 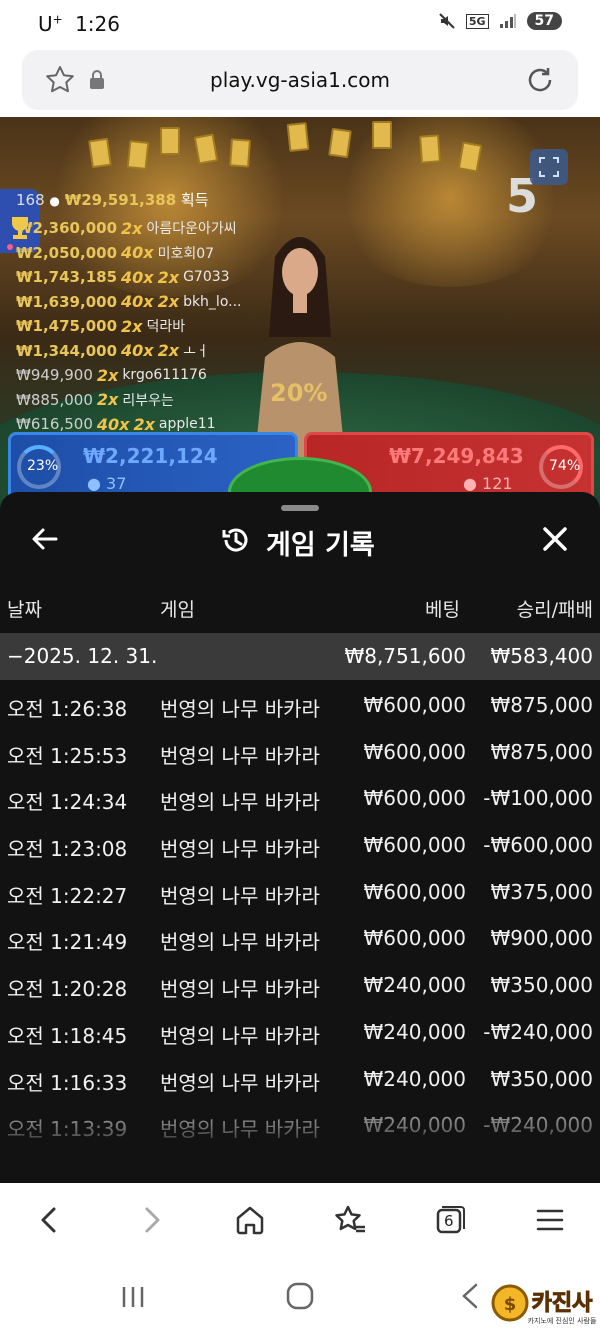 I want to click on carrier: U, so click(x=45, y=24).